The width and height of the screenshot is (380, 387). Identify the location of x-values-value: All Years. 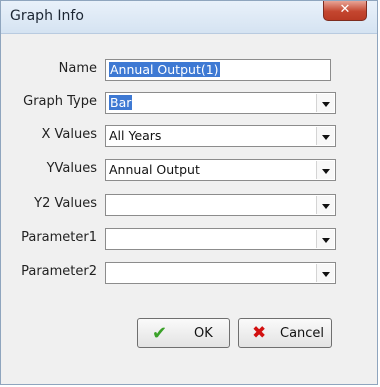
(135, 135).